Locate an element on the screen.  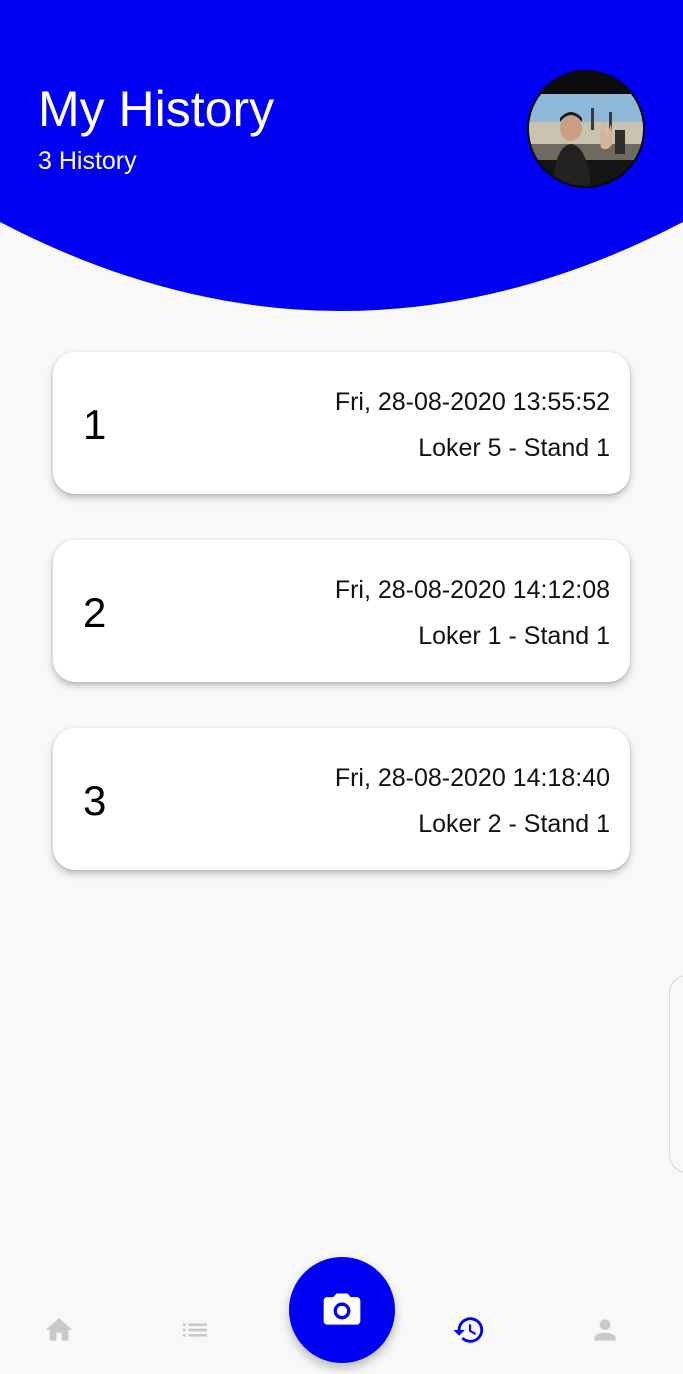
history-location: Loker 2 - Stand 1 is located at coordinates (514, 824).